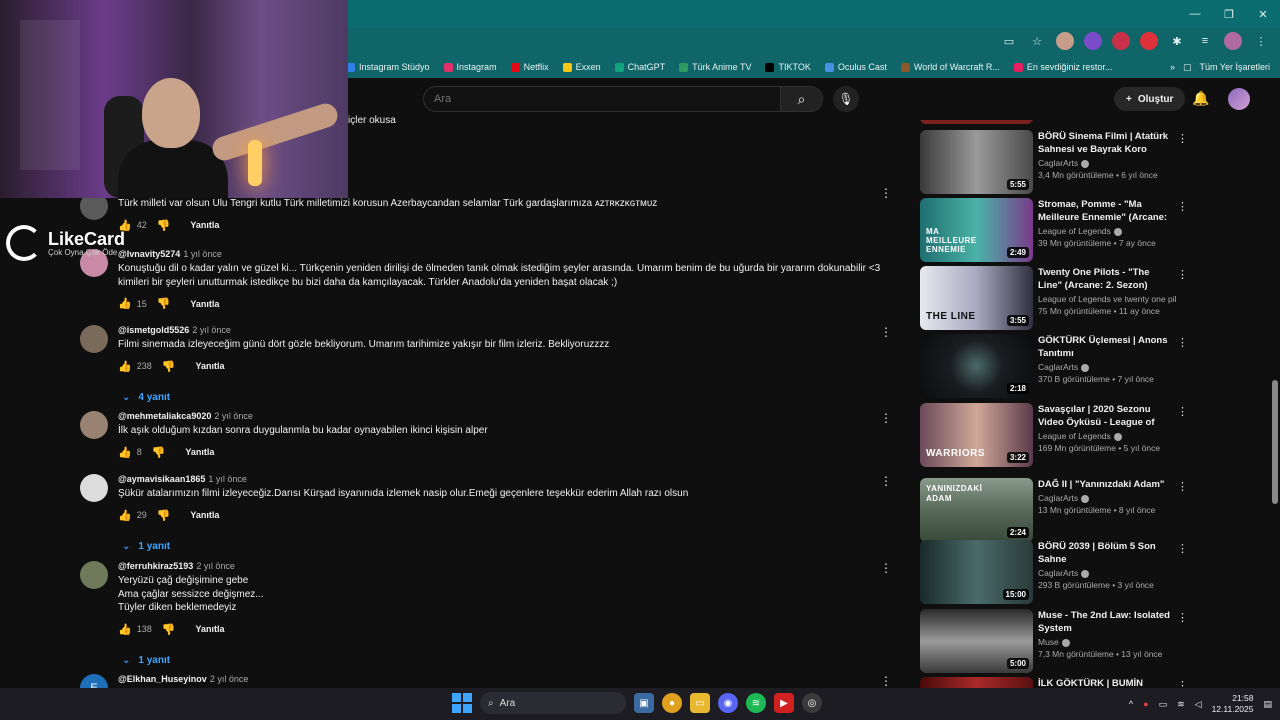  I want to click on video-thumbnail: THE LINE 3:55, so click(976, 298).